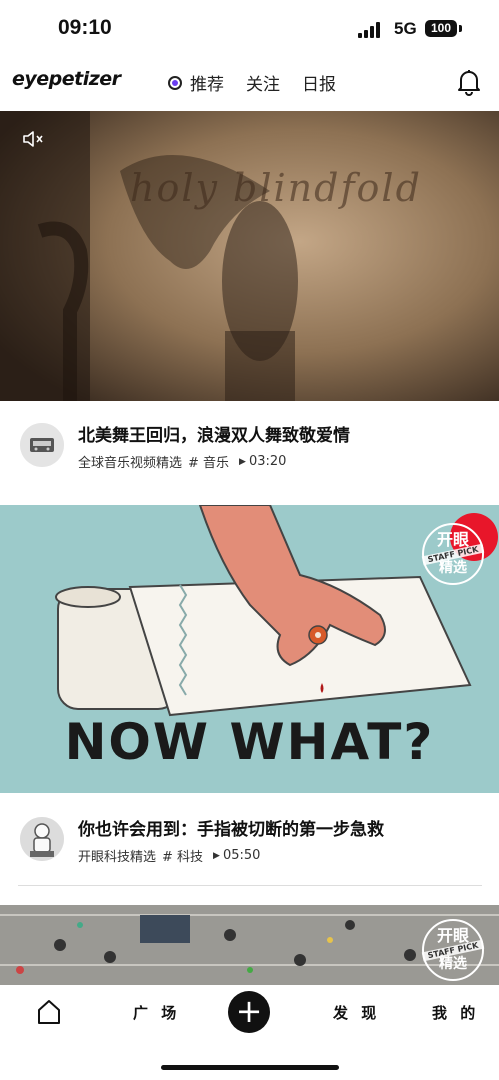  What do you see at coordinates (156, 1012) in the screenshot?
I see `nav-square: 广 场` at bounding box center [156, 1012].